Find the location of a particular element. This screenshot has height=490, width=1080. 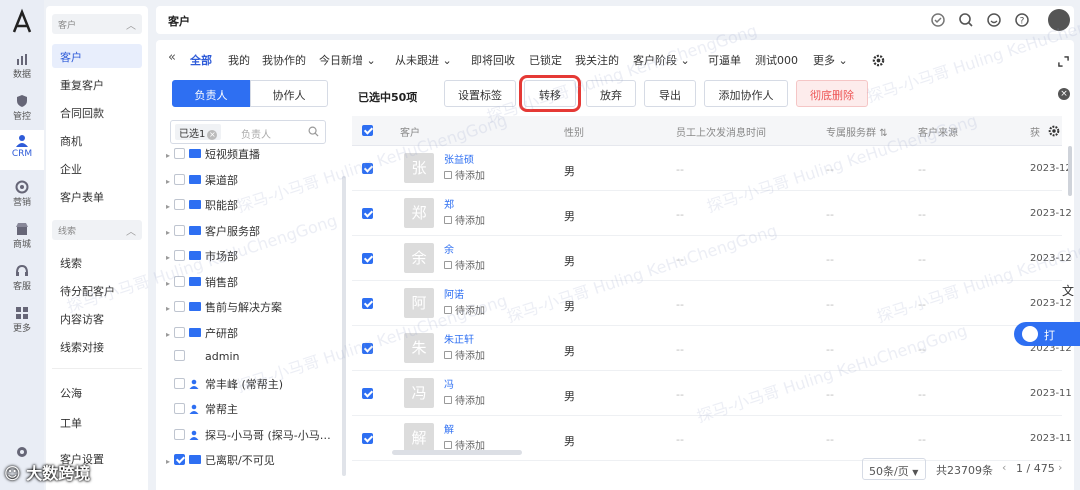

tree-node: ▸ 客户服务部 is located at coordinates (213, 233).